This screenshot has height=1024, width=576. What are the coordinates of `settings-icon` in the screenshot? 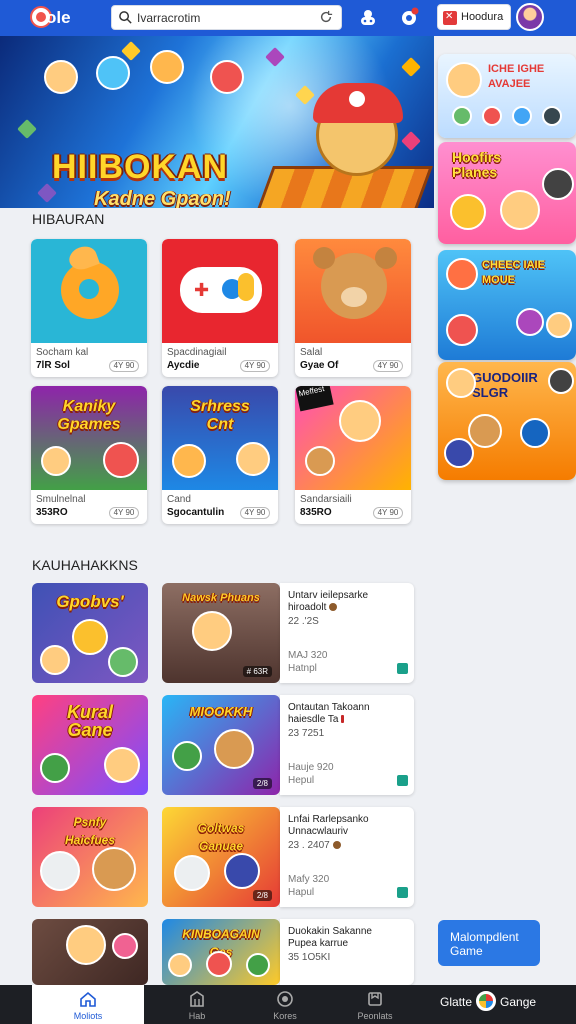 It's located at (409, 18).